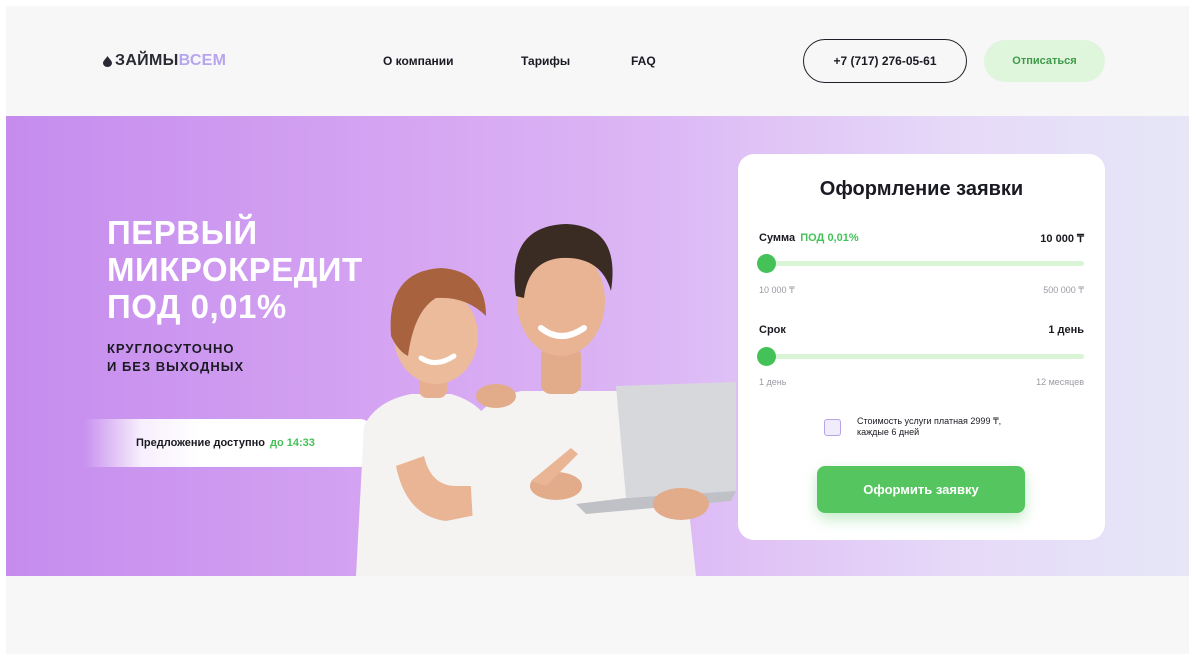  Describe the element at coordinates (643, 61) in the screenshot. I see `nav-faq: FAQ` at that location.